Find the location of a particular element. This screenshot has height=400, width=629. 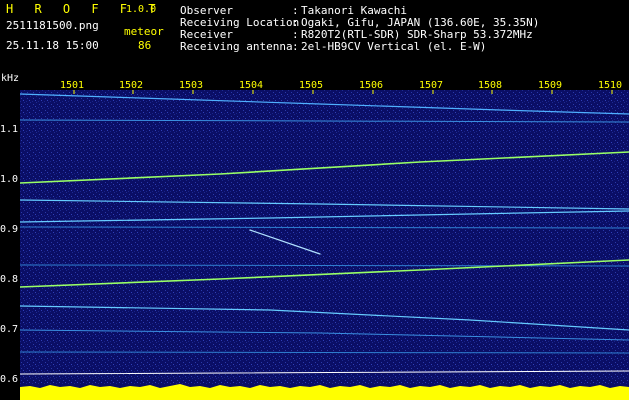

y-tick-label: 0.6 is located at coordinates (9, 379).